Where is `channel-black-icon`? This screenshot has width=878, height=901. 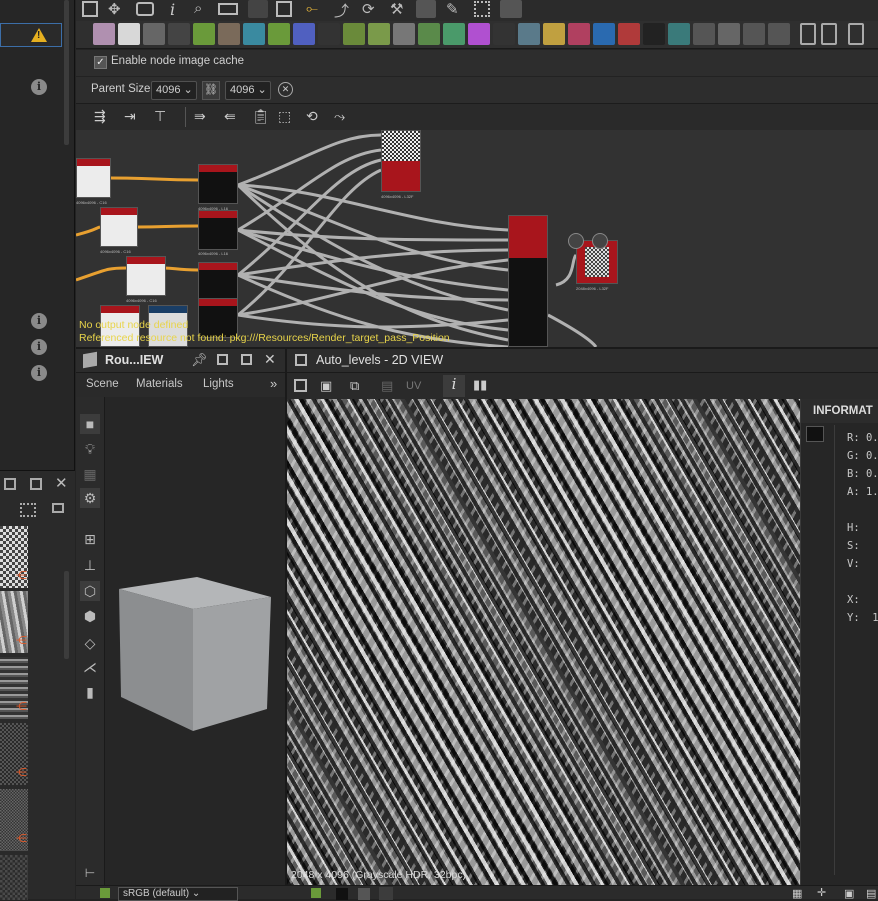 channel-black-icon is located at coordinates (342, 894).